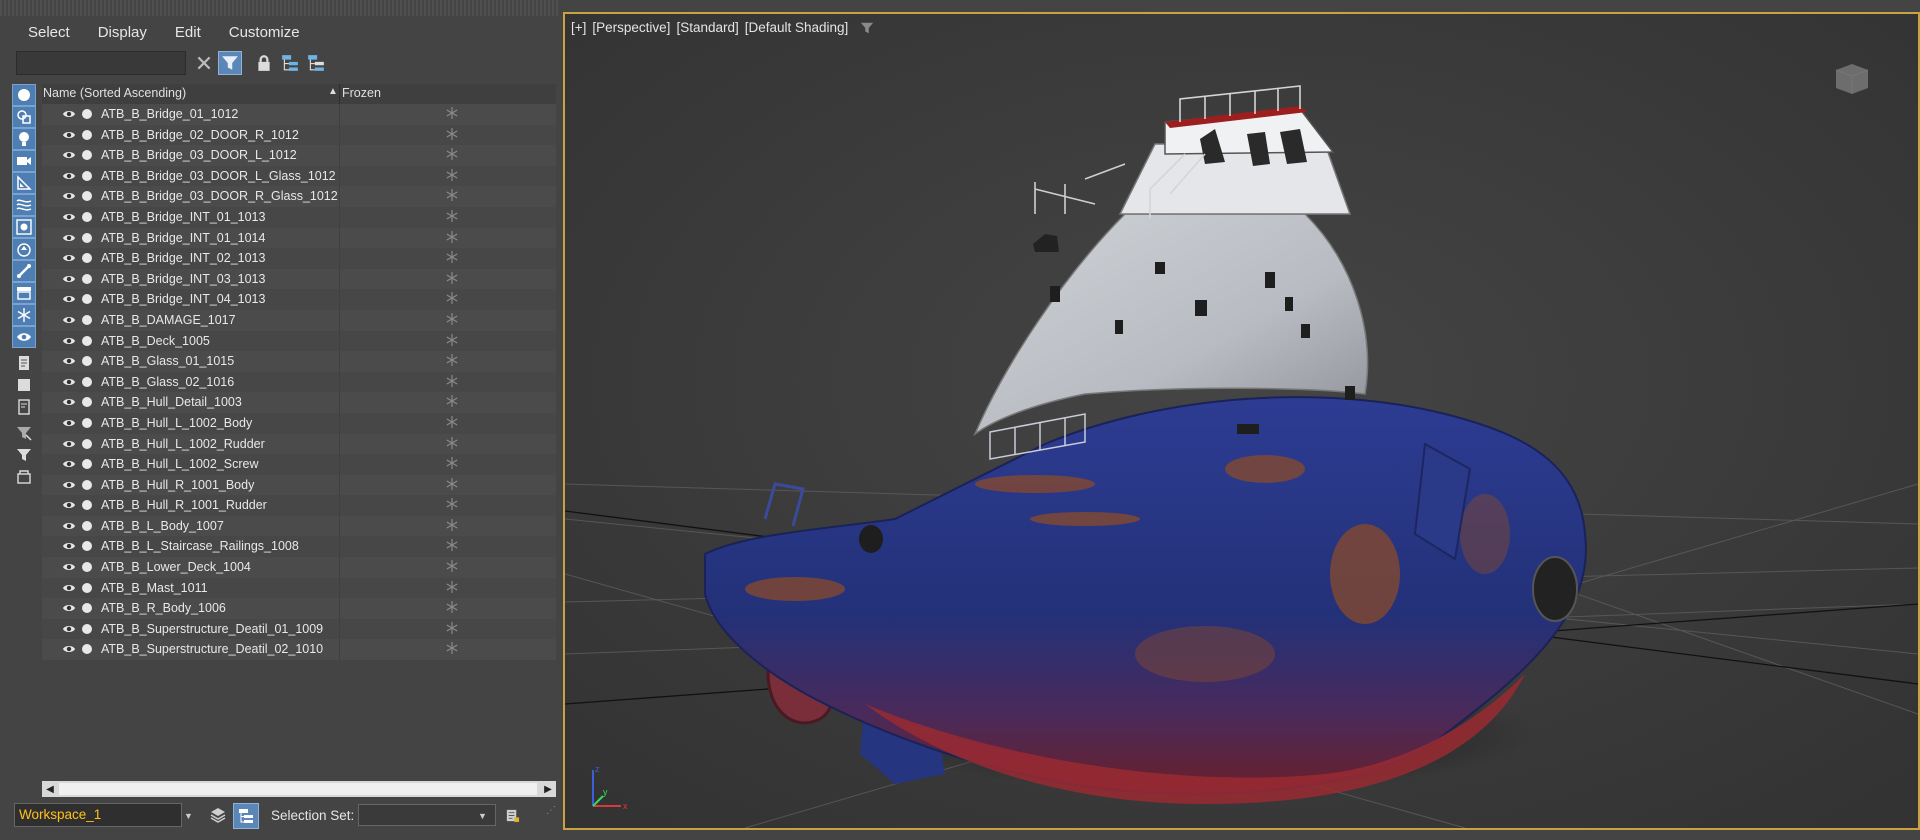 The image size is (1920, 840). I want to click on list-item: ATB_B_Hull_Detail_1003, so click(299, 402).